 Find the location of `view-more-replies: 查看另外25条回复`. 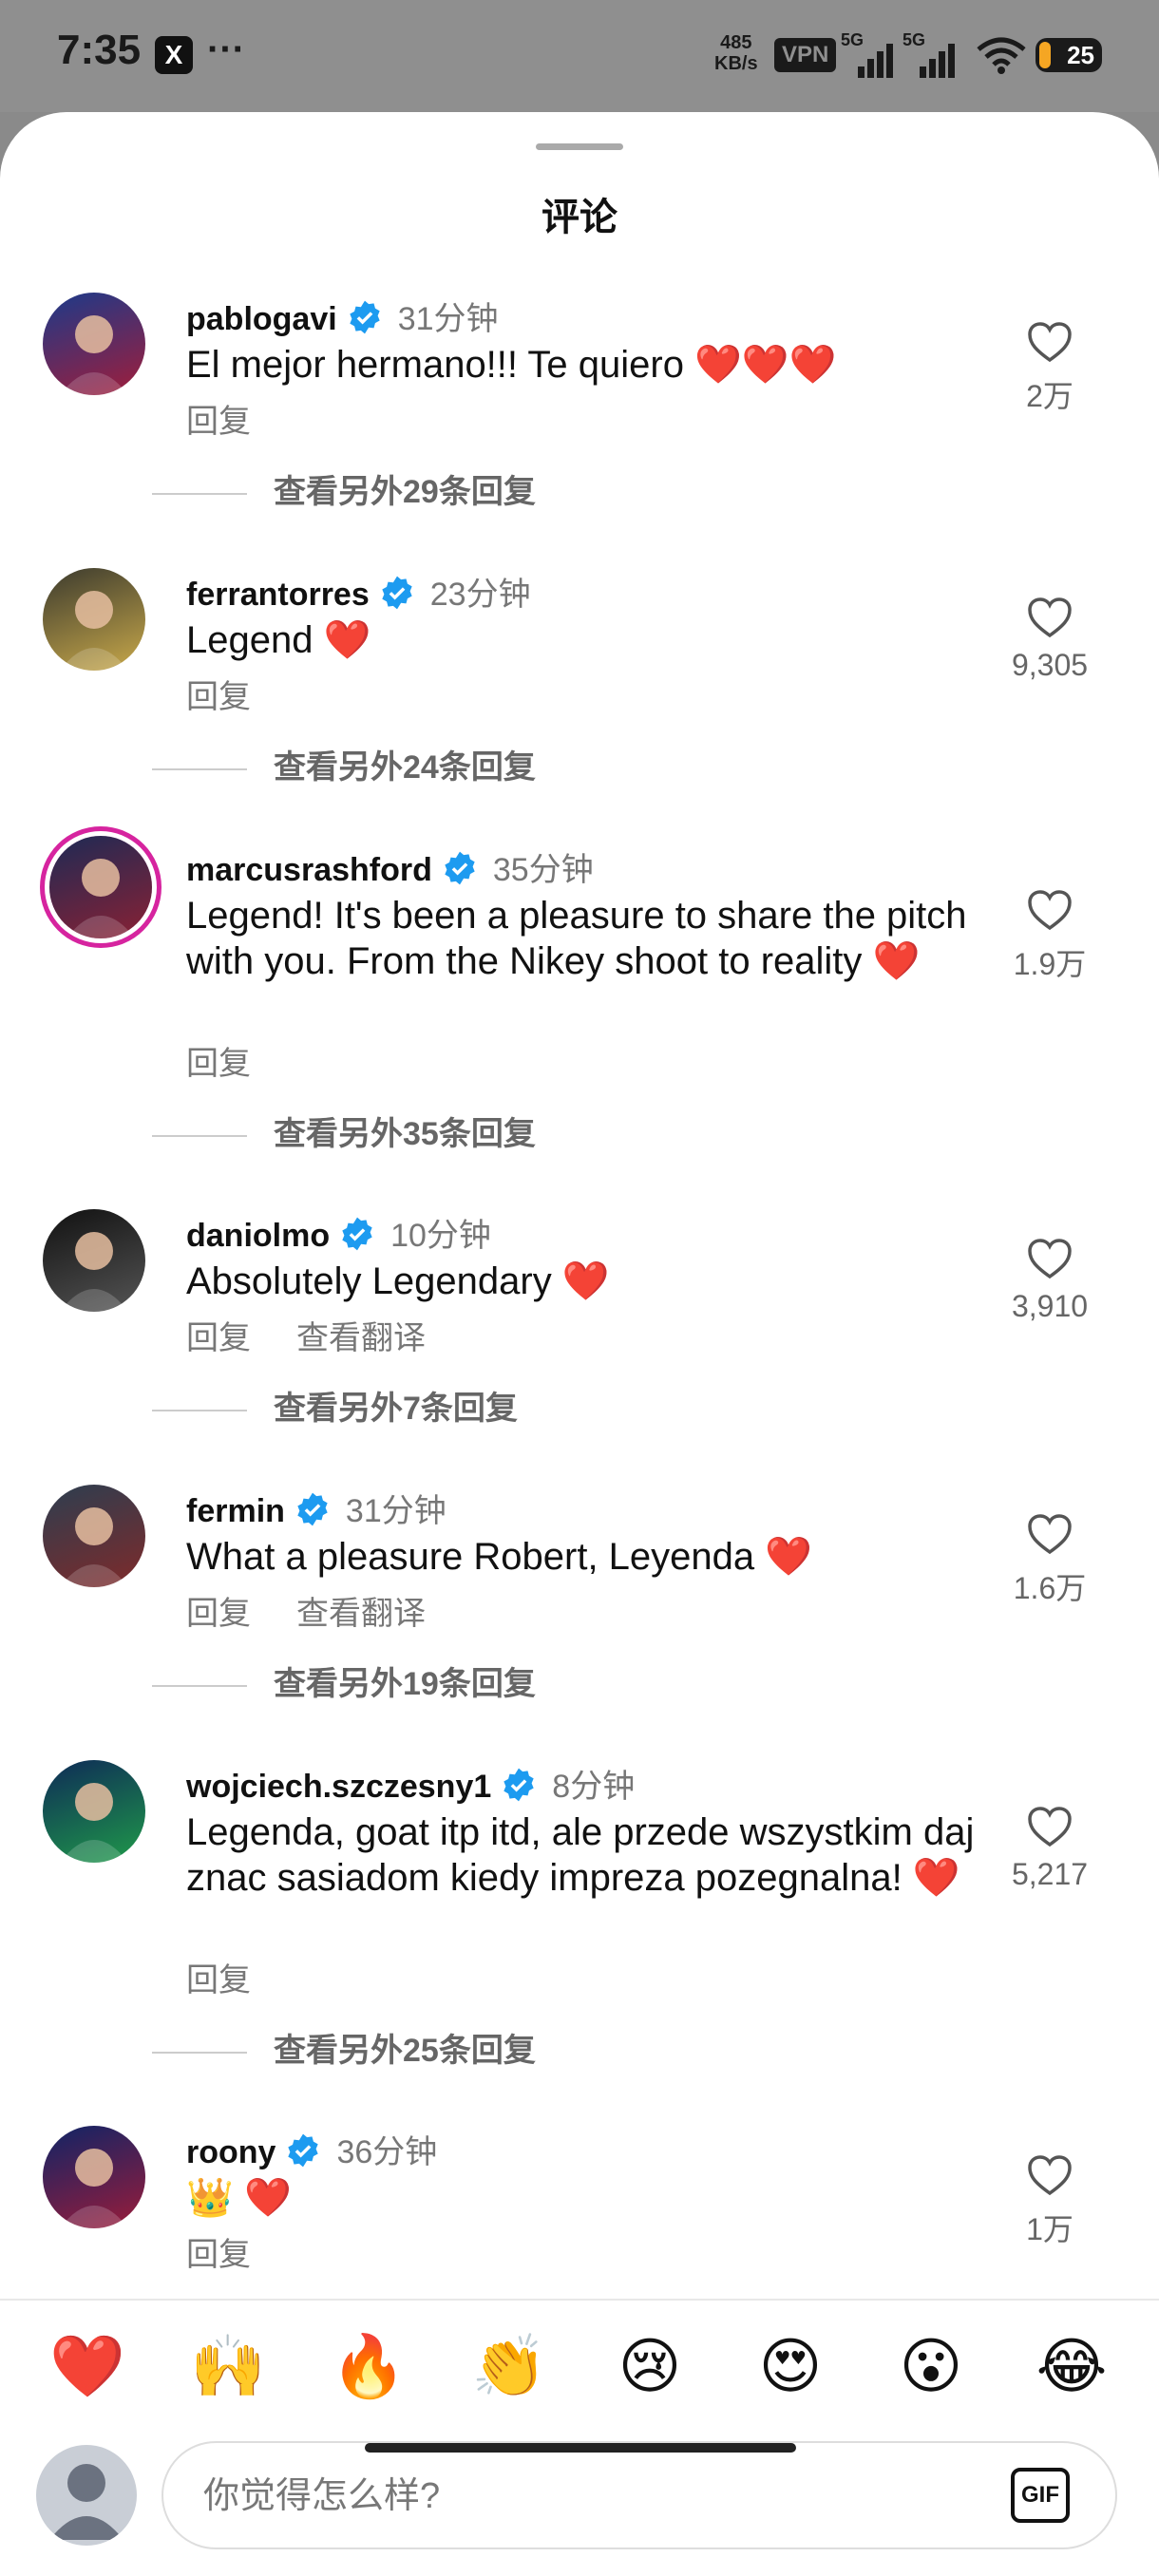

view-more-replies: 查看另外25条回复 is located at coordinates (344, 2047).